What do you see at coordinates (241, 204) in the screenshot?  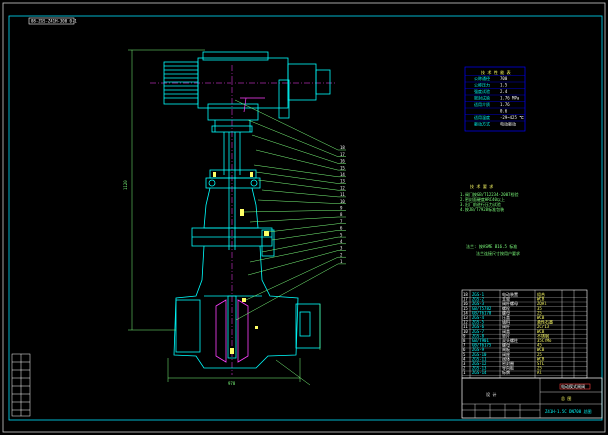 I see `bolt-markers` at bounding box center [241, 204].